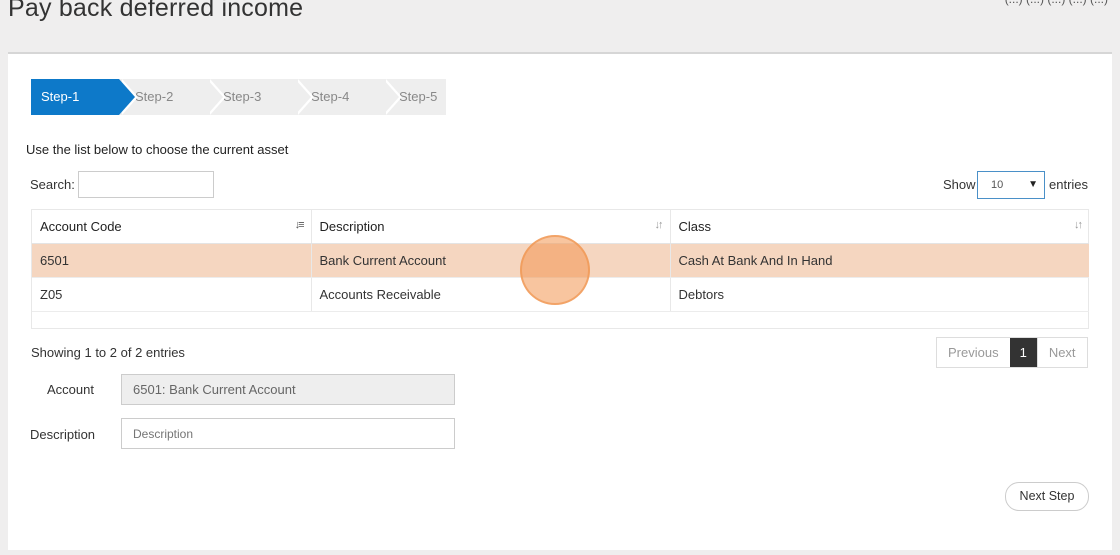 This screenshot has height=555, width=1120. Describe the element at coordinates (288, 433) in the screenshot. I see `description-field` at that location.